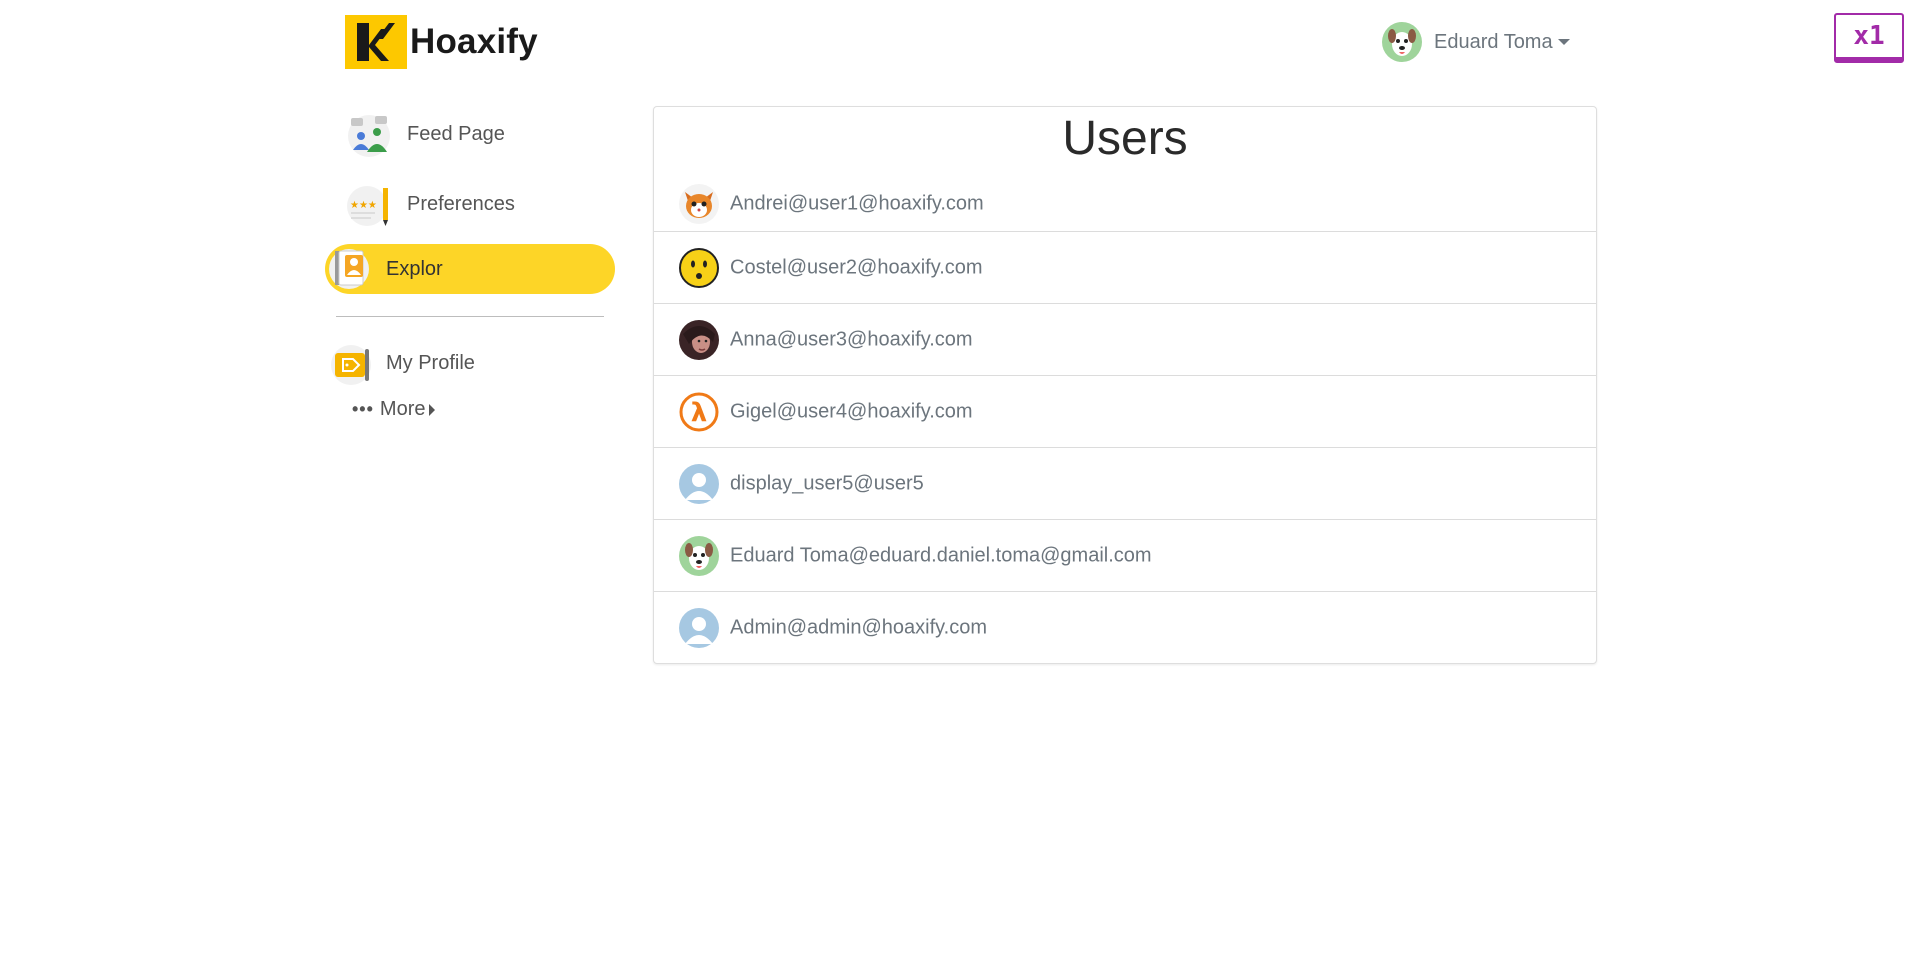 Image resolution: width=1920 pixels, height=975 pixels. What do you see at coordinates (699, 339) in the screenshot?
I see `photo-avatar-icon` at bounding box center [699, 339].